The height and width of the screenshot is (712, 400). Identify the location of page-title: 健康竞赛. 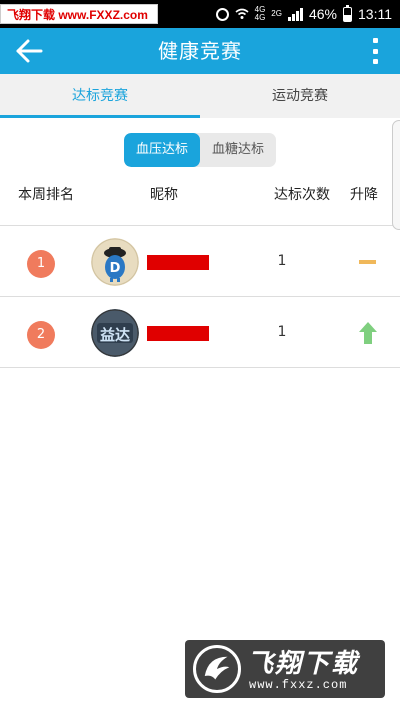
(200, 51).